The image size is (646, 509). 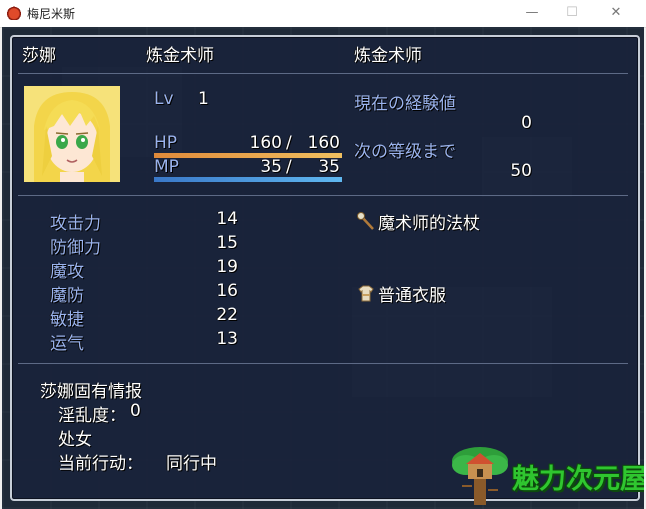 I want to click on site-watermark-logo: 魅力次元屋, so click(x=546, y=476).